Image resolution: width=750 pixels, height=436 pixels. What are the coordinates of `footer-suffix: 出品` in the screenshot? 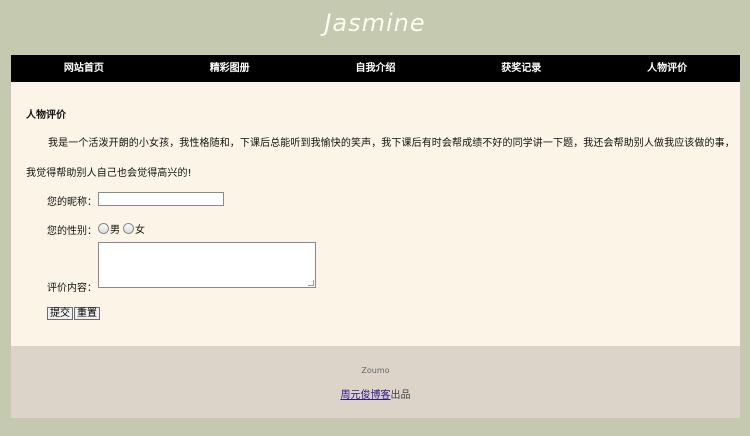 It's located at (400, 395).